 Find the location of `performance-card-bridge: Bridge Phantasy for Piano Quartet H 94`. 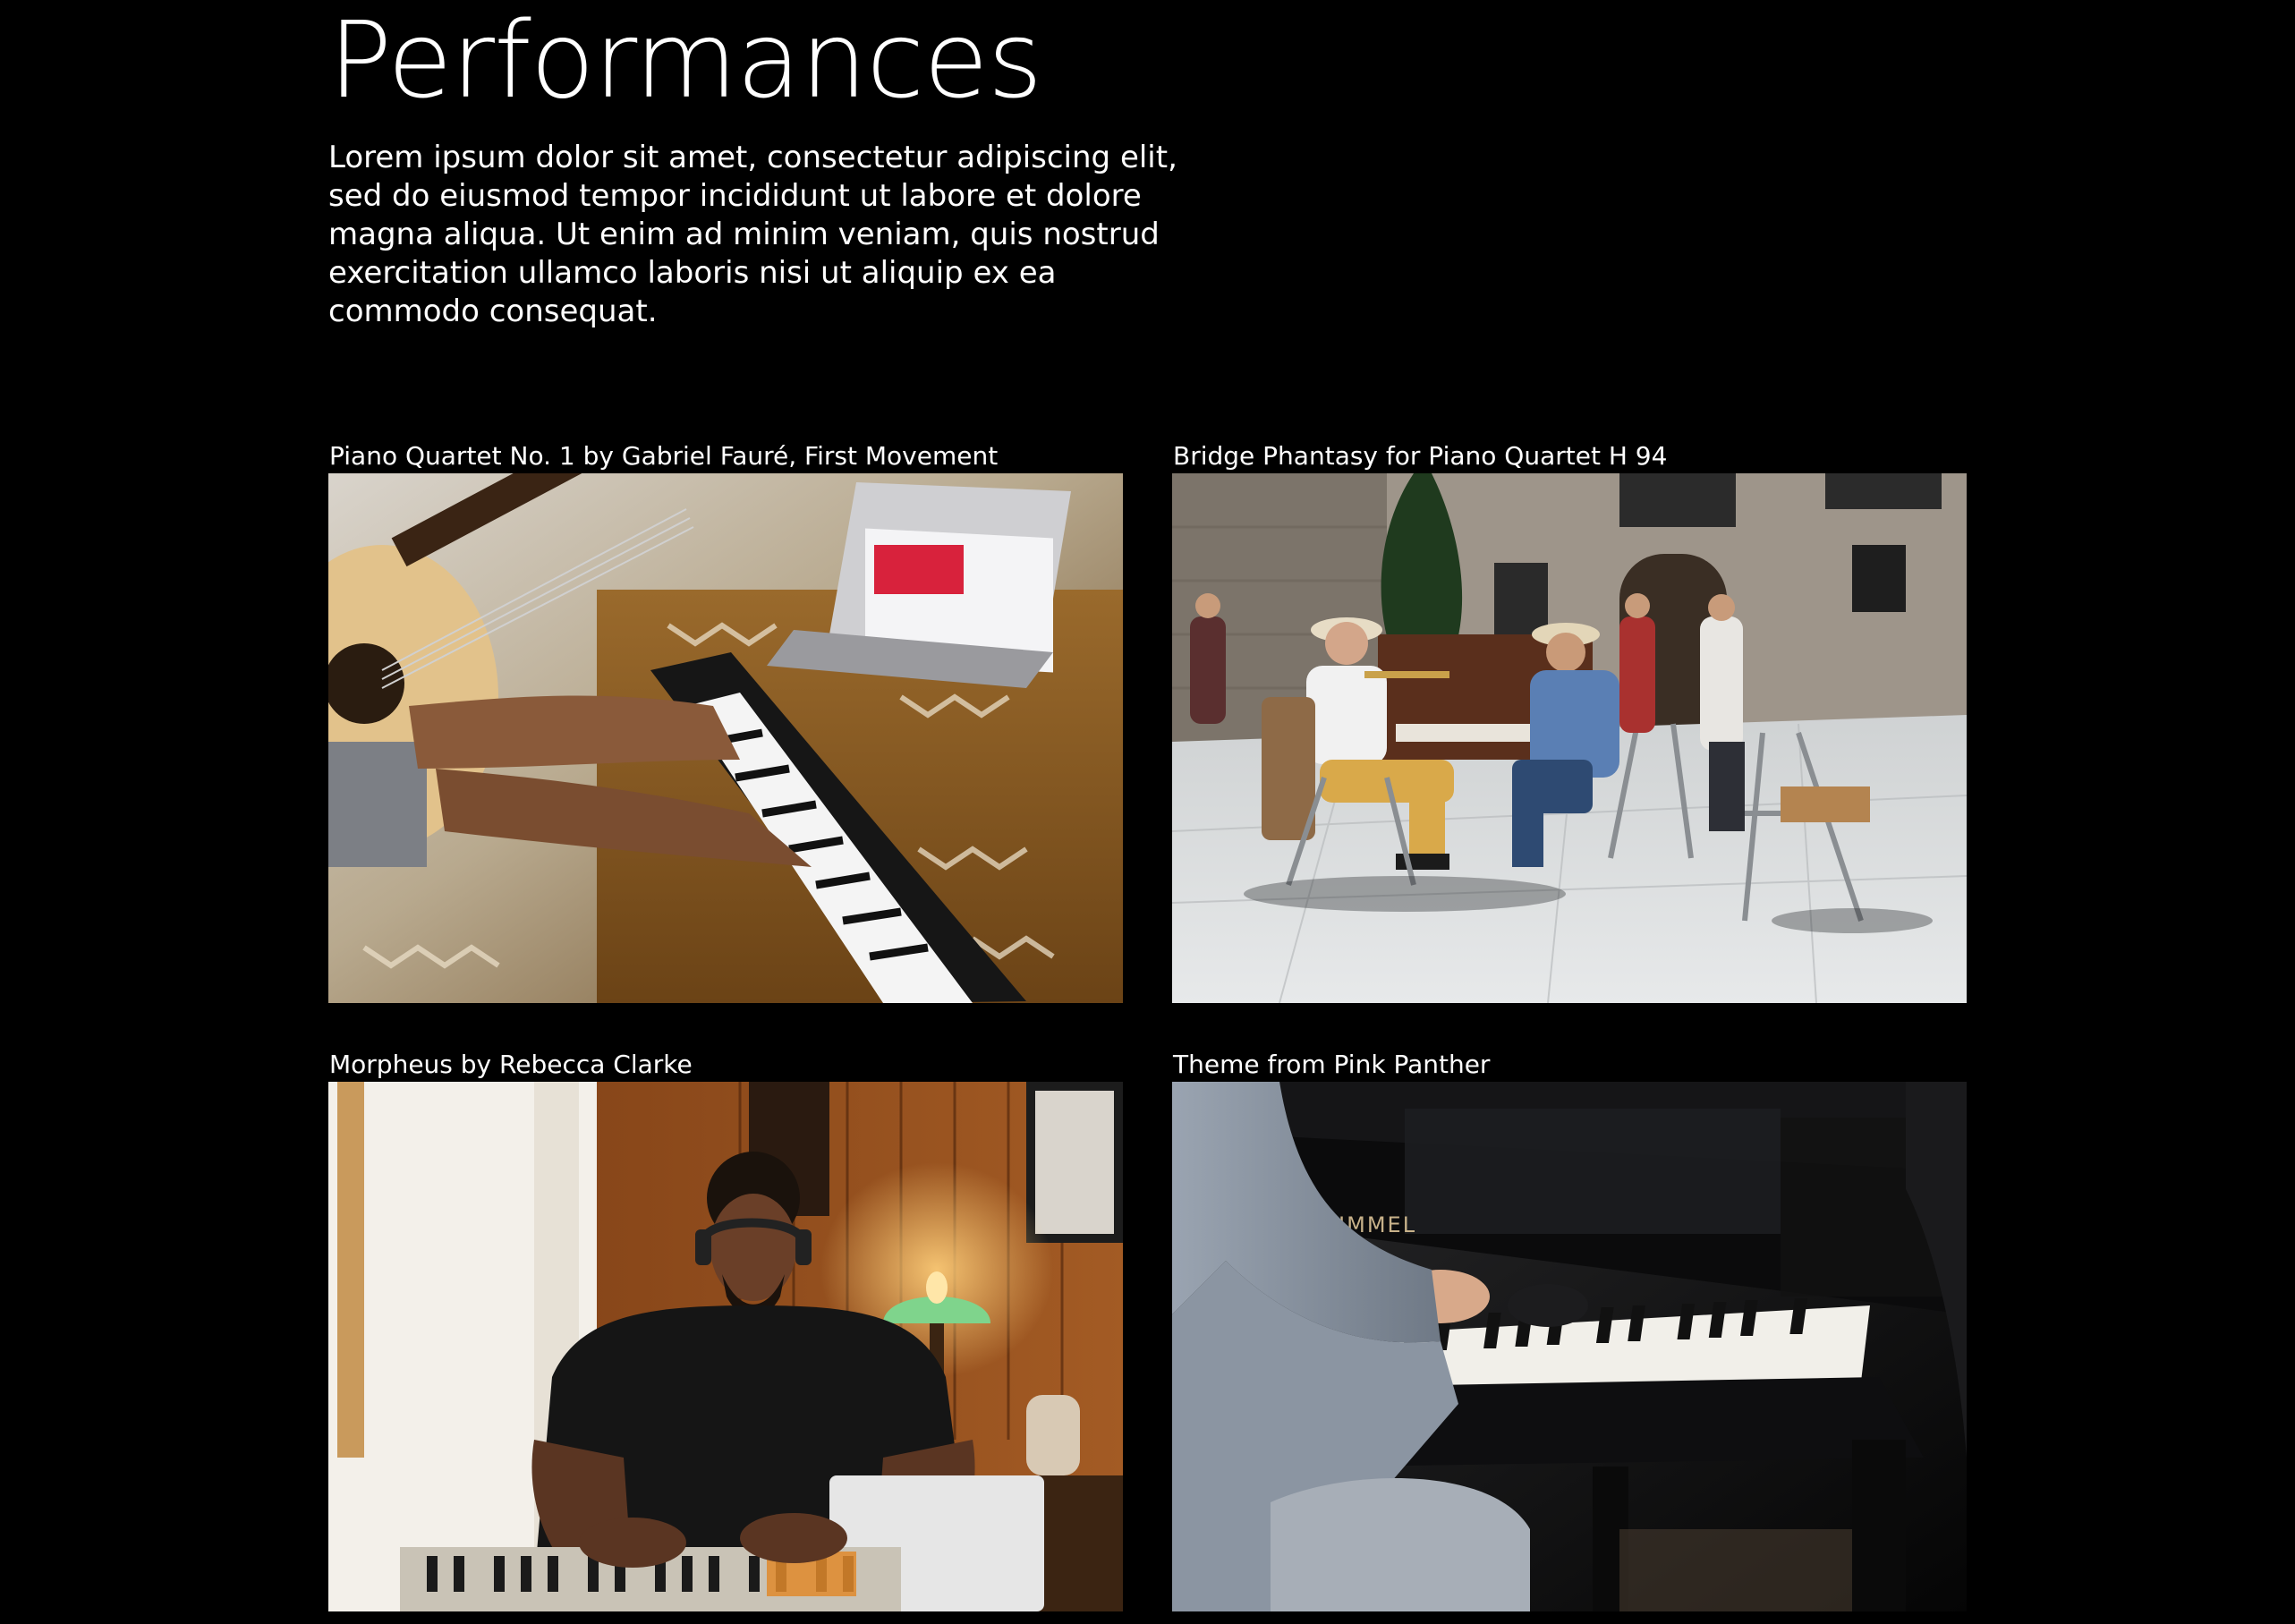

performance-card-bridge: Bridge Phantasy for Piano Quartet H 94 is located at coordinates (1569, 722).